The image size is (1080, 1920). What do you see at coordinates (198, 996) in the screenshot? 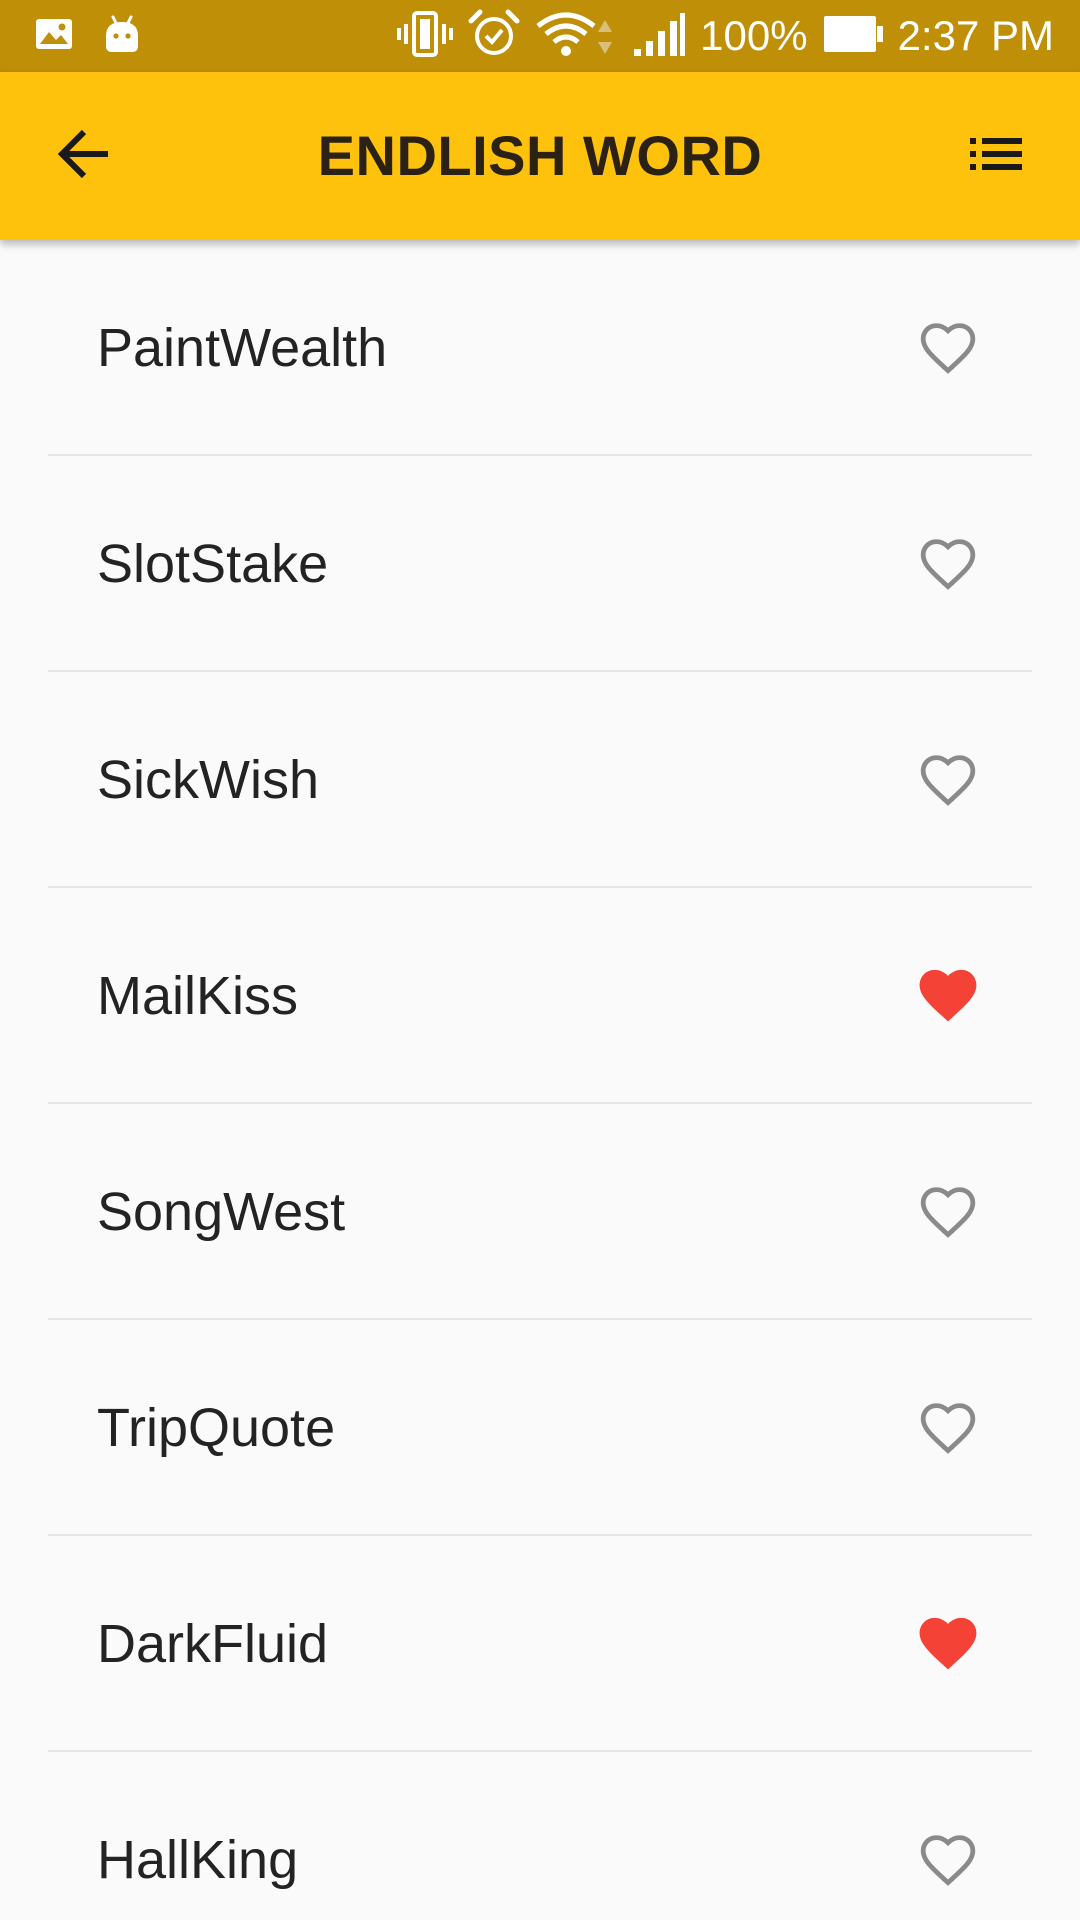
I see `word-label: MailKiss` at bounding box center [198, 996].